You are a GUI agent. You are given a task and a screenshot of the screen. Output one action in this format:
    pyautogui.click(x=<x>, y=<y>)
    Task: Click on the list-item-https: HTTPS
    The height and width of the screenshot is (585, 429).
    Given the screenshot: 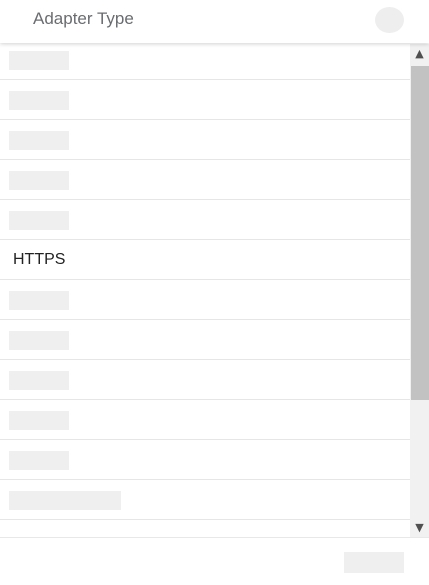 What is the action you would take?
    pyautogui.click(x=205, y=260)
    